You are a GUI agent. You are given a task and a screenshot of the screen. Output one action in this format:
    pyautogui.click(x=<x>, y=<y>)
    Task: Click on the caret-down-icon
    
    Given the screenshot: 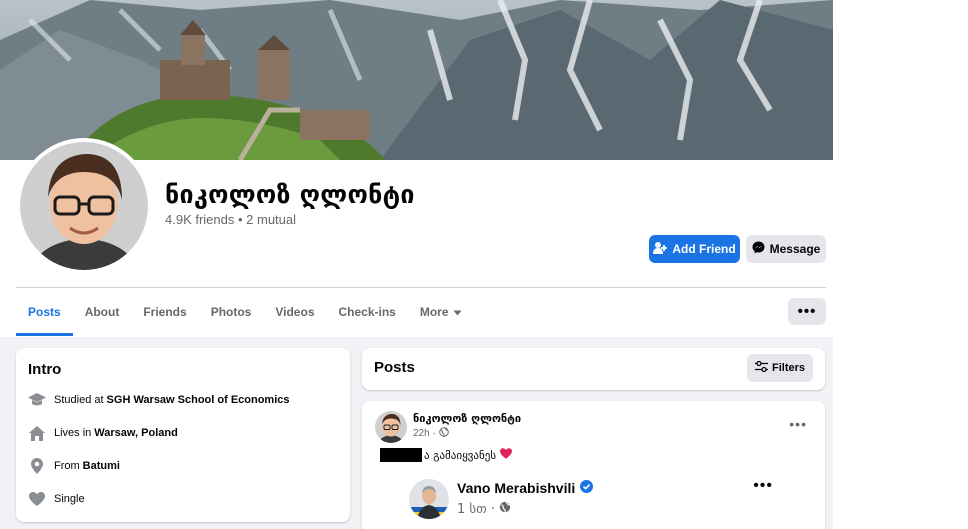 What is the action you would take?
    pyautogui.click(x=457, y=312)
    